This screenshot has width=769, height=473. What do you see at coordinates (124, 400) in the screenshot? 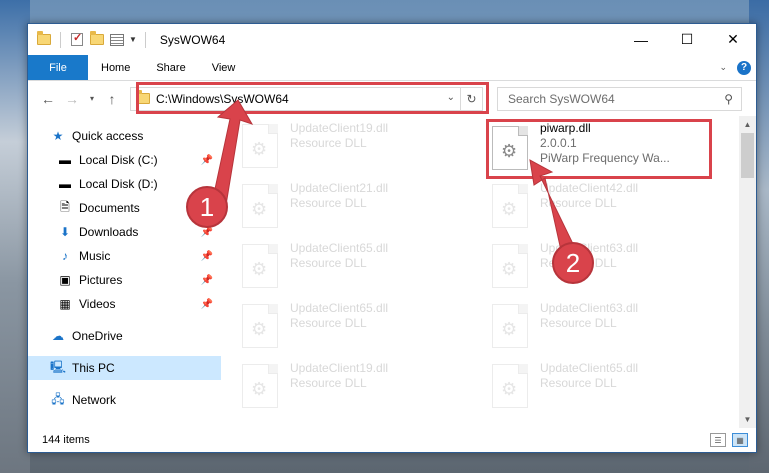
I see `nav-network: 🖧 Network` at bounding box center [124, 400].